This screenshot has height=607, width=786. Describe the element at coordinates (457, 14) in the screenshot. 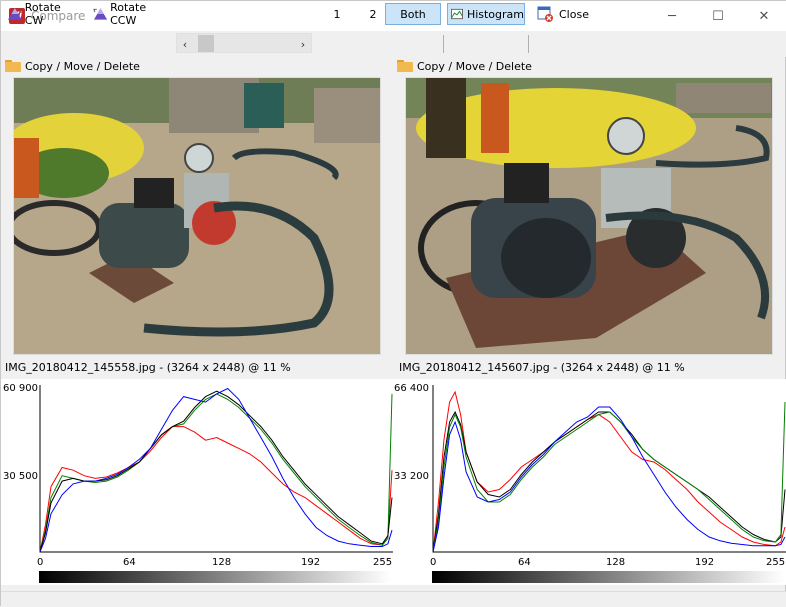

I see `histogram-icon` at that location.